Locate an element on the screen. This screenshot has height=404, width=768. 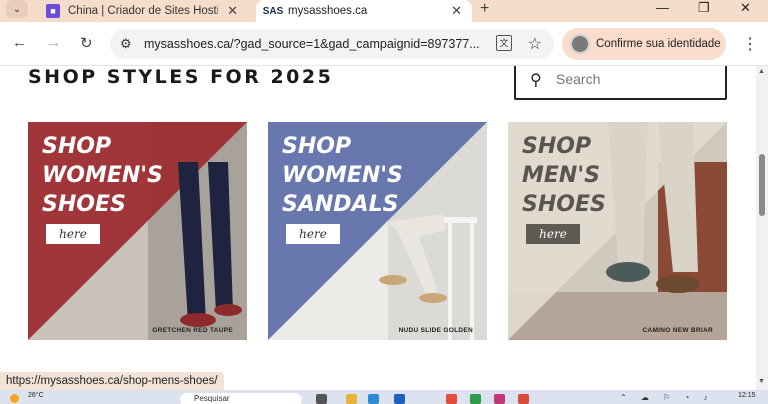
clock-time: 12:15 is located at coordinates (747, 395).